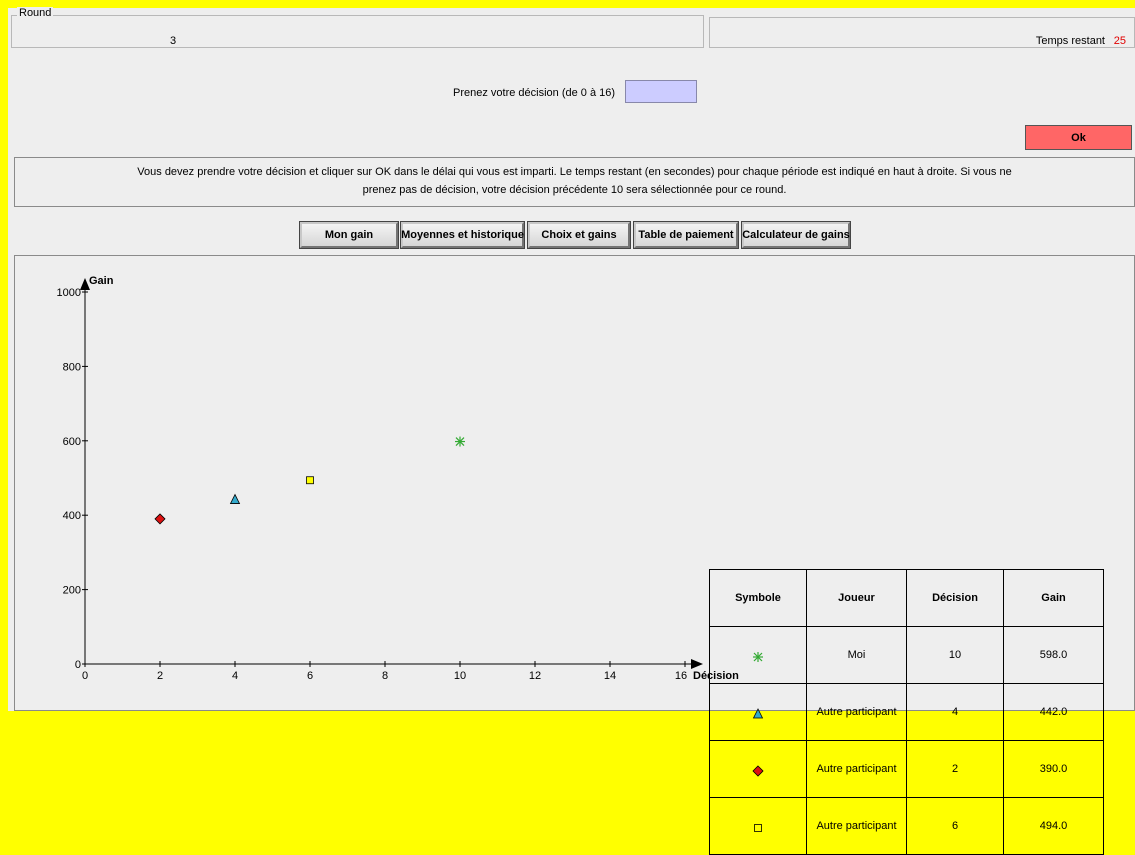 The image size is (1135, 855). What do you see at coordinates (535, 676) in the screenshot?
I see `x-tick-label: 12` at bounding box center [535, 676].